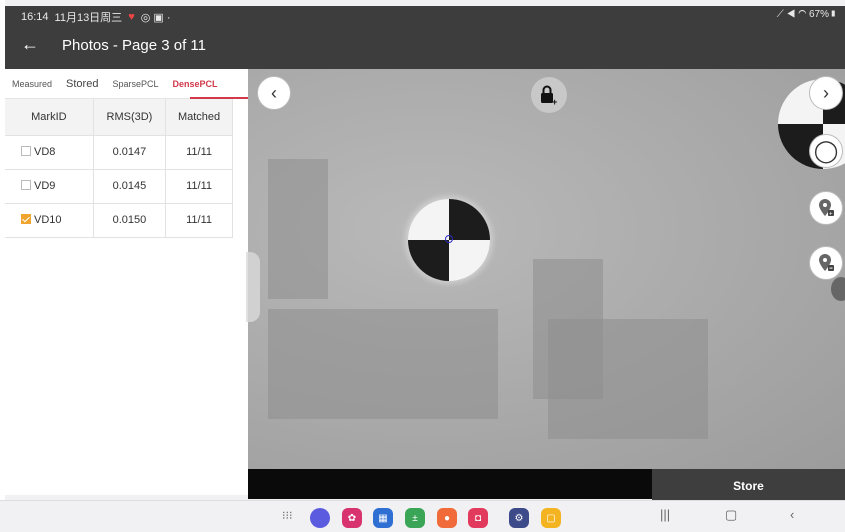 The image size is (845, 532). I want to click on table-row: VD8 0.0147 11/11, so click(119, 152).